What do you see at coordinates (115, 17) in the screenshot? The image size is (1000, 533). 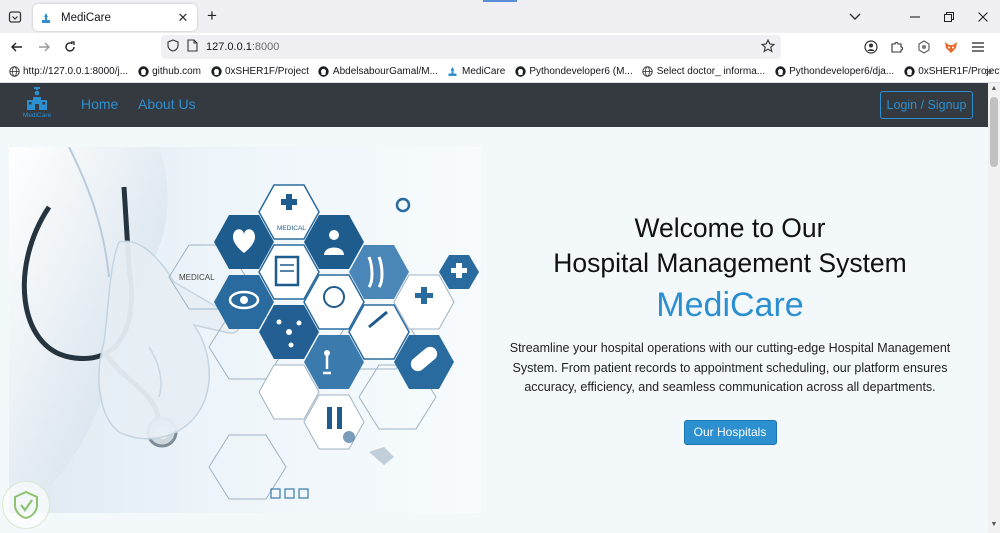 I see `browser-tab: MediCare ✕` at bounding box center [115, 17].